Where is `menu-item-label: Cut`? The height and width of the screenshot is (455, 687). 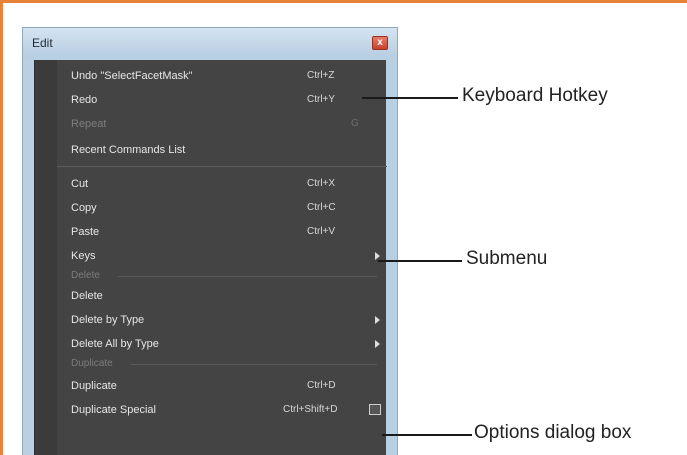
menu-item-label: Cut is located at coordinates (80, 184).